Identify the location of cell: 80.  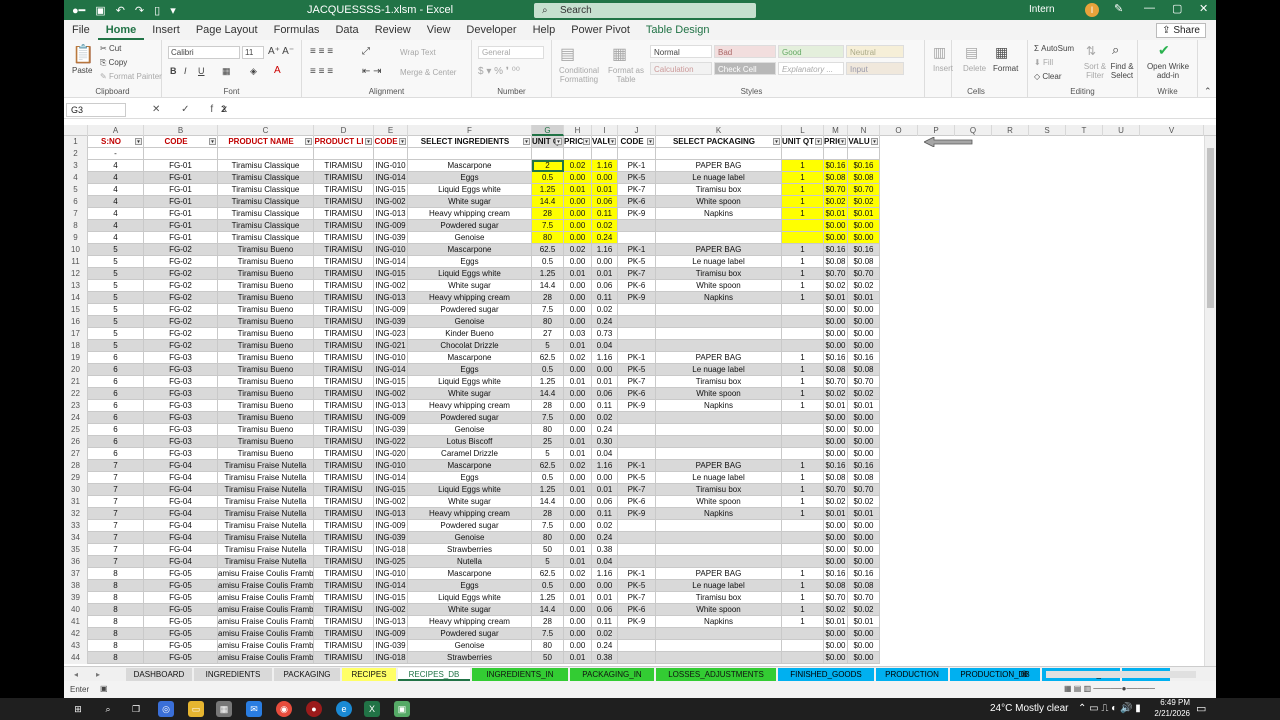
(548, 646).